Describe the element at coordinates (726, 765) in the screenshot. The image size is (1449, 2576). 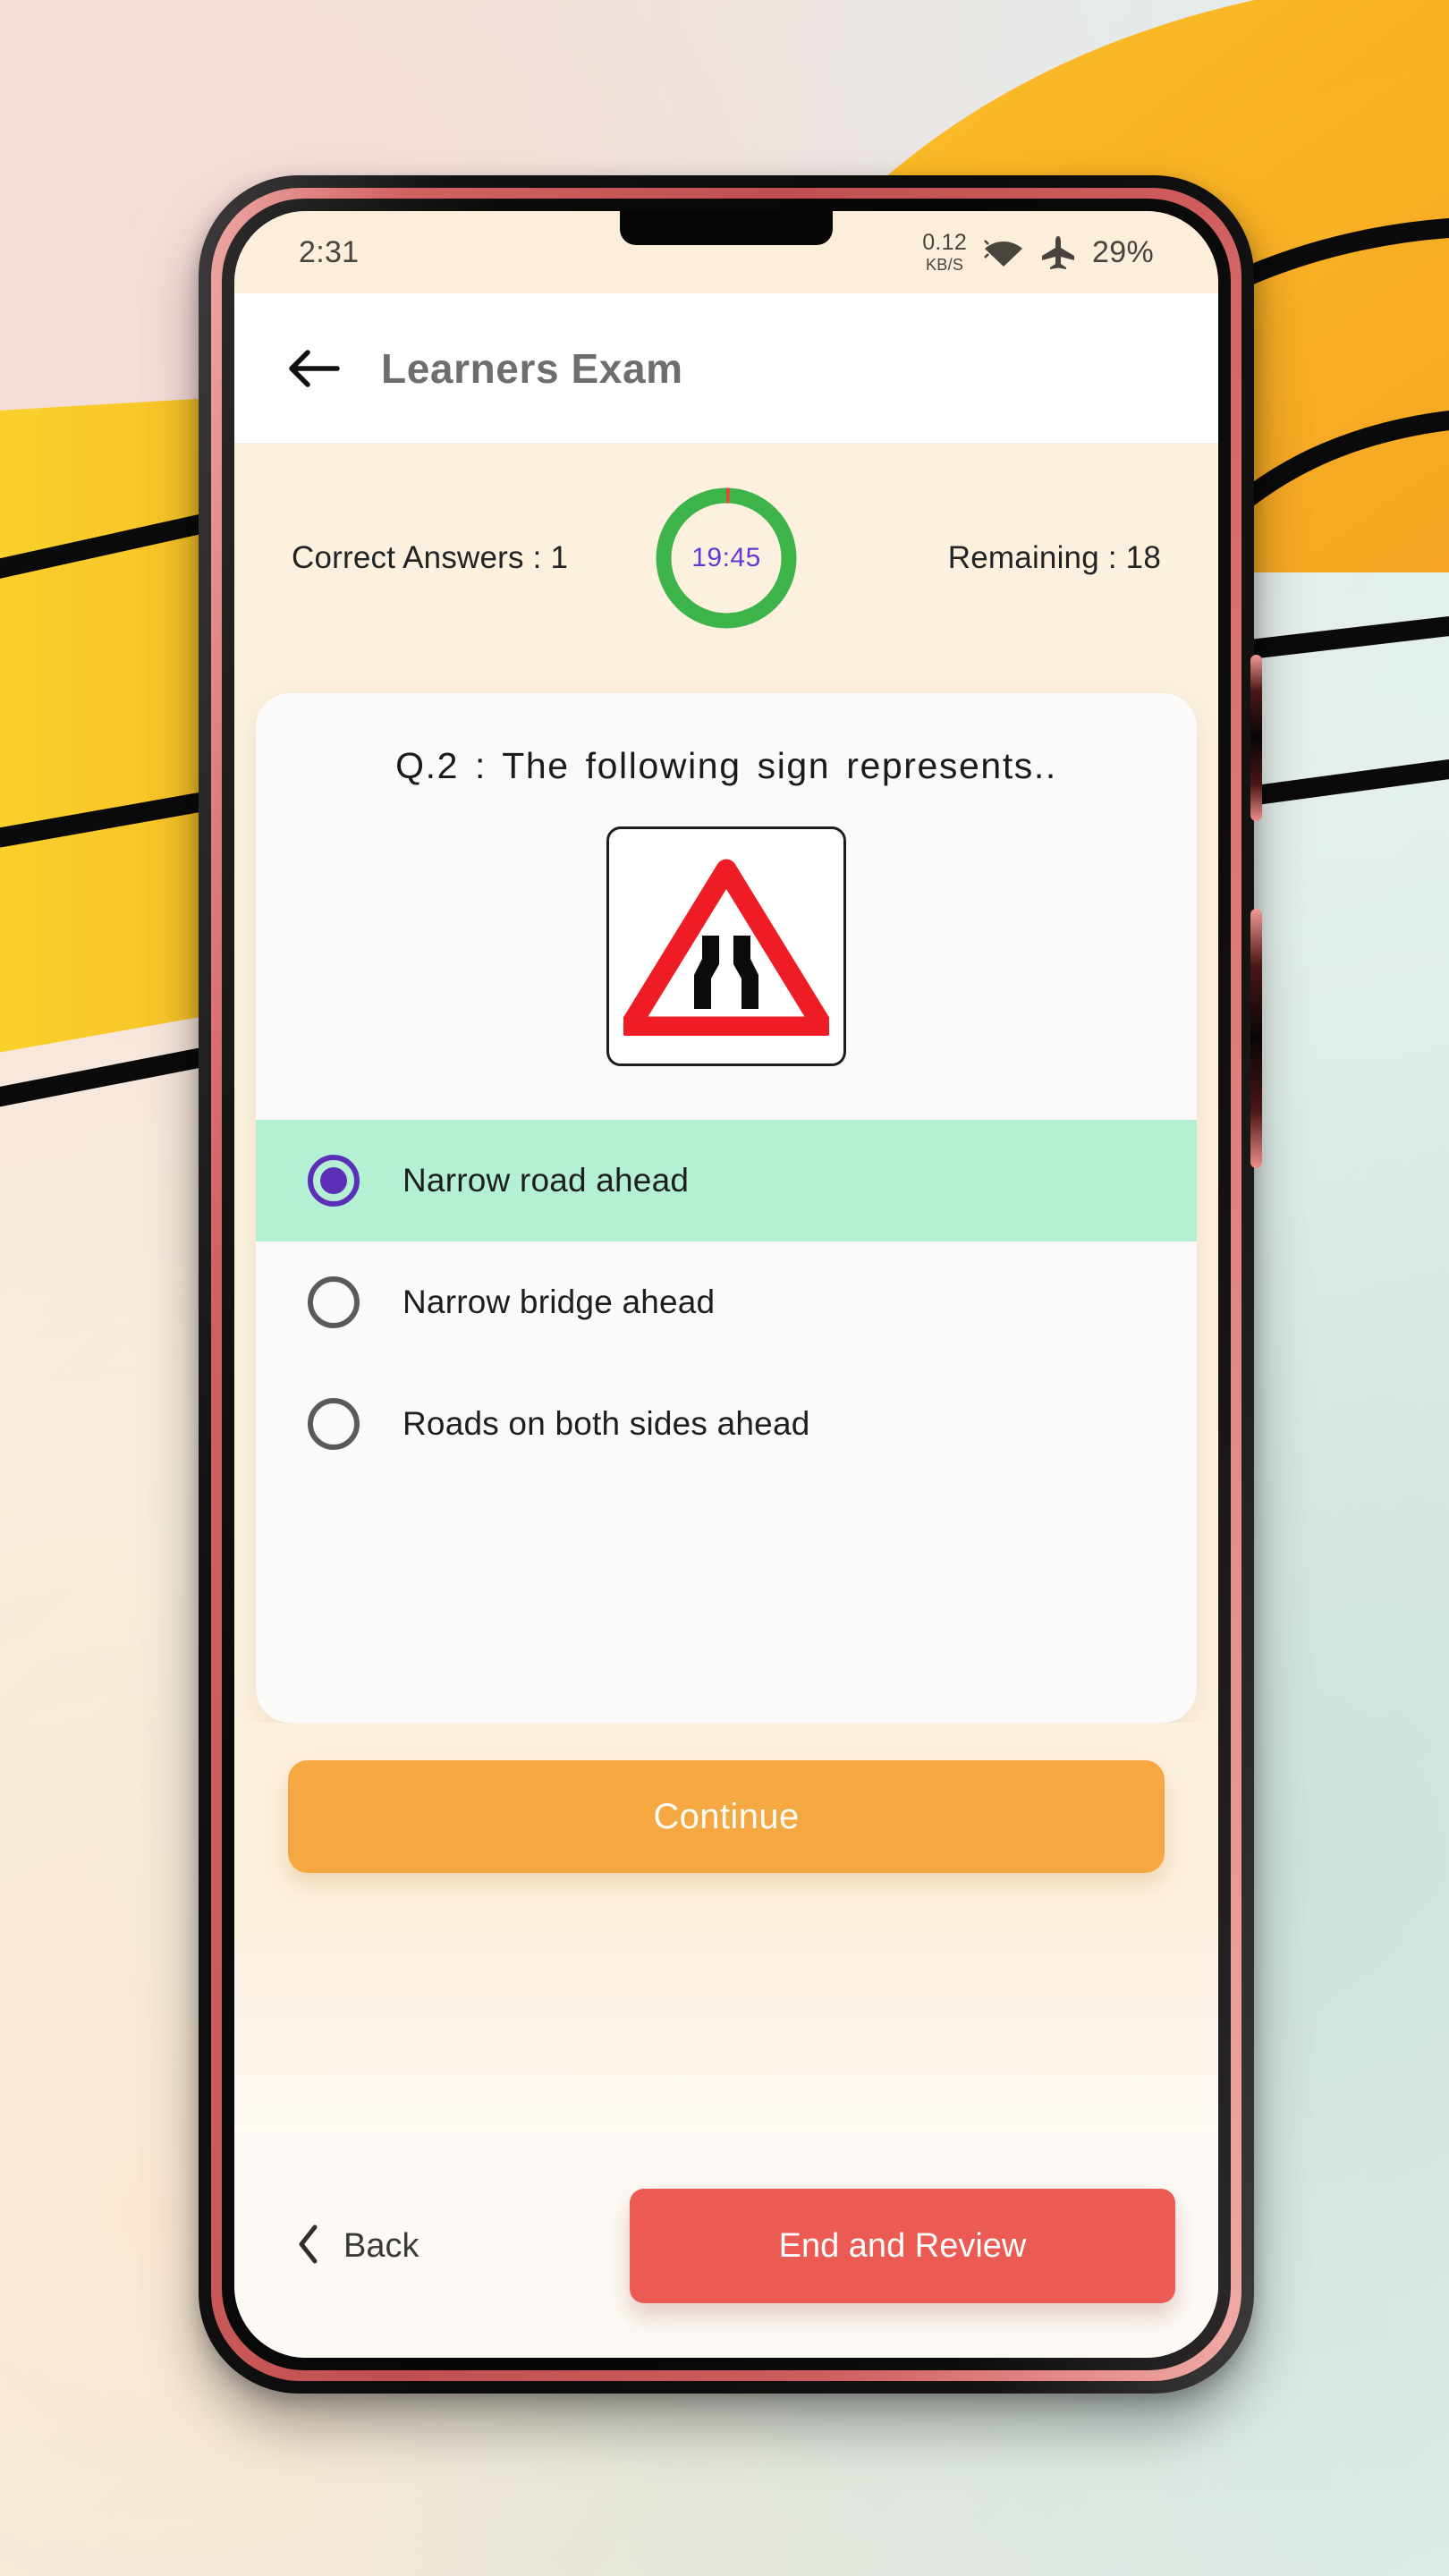
I see `question-text: Q.2 : The following sign represents..` at that location.